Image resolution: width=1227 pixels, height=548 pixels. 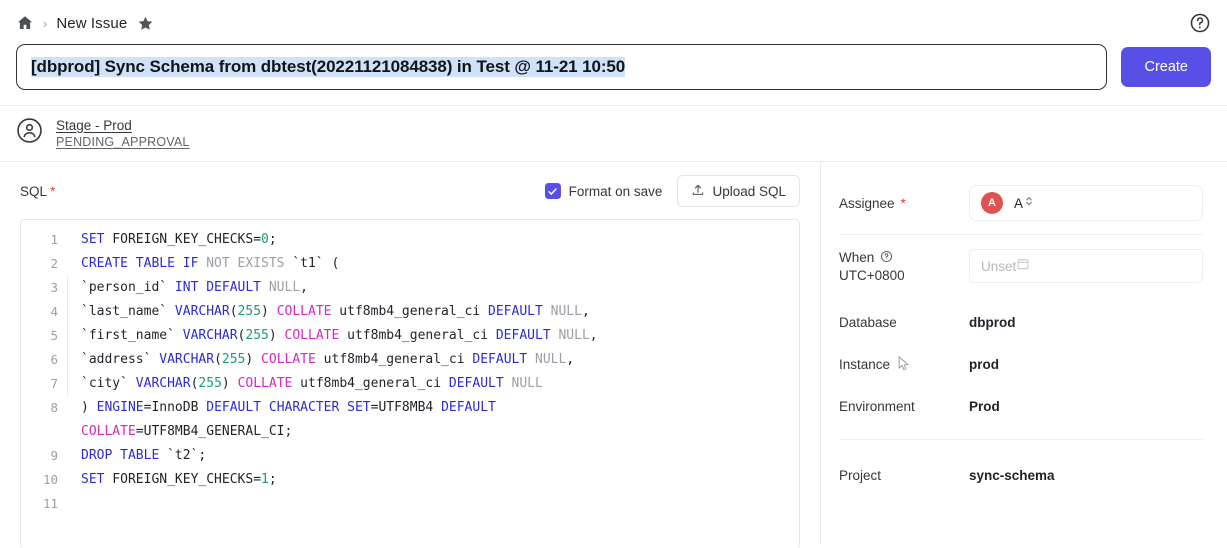 What do you see at coordinates (867, 203) in the screenshot?
I see `assignee-label: Assignee` at bounding box center [867, 203].